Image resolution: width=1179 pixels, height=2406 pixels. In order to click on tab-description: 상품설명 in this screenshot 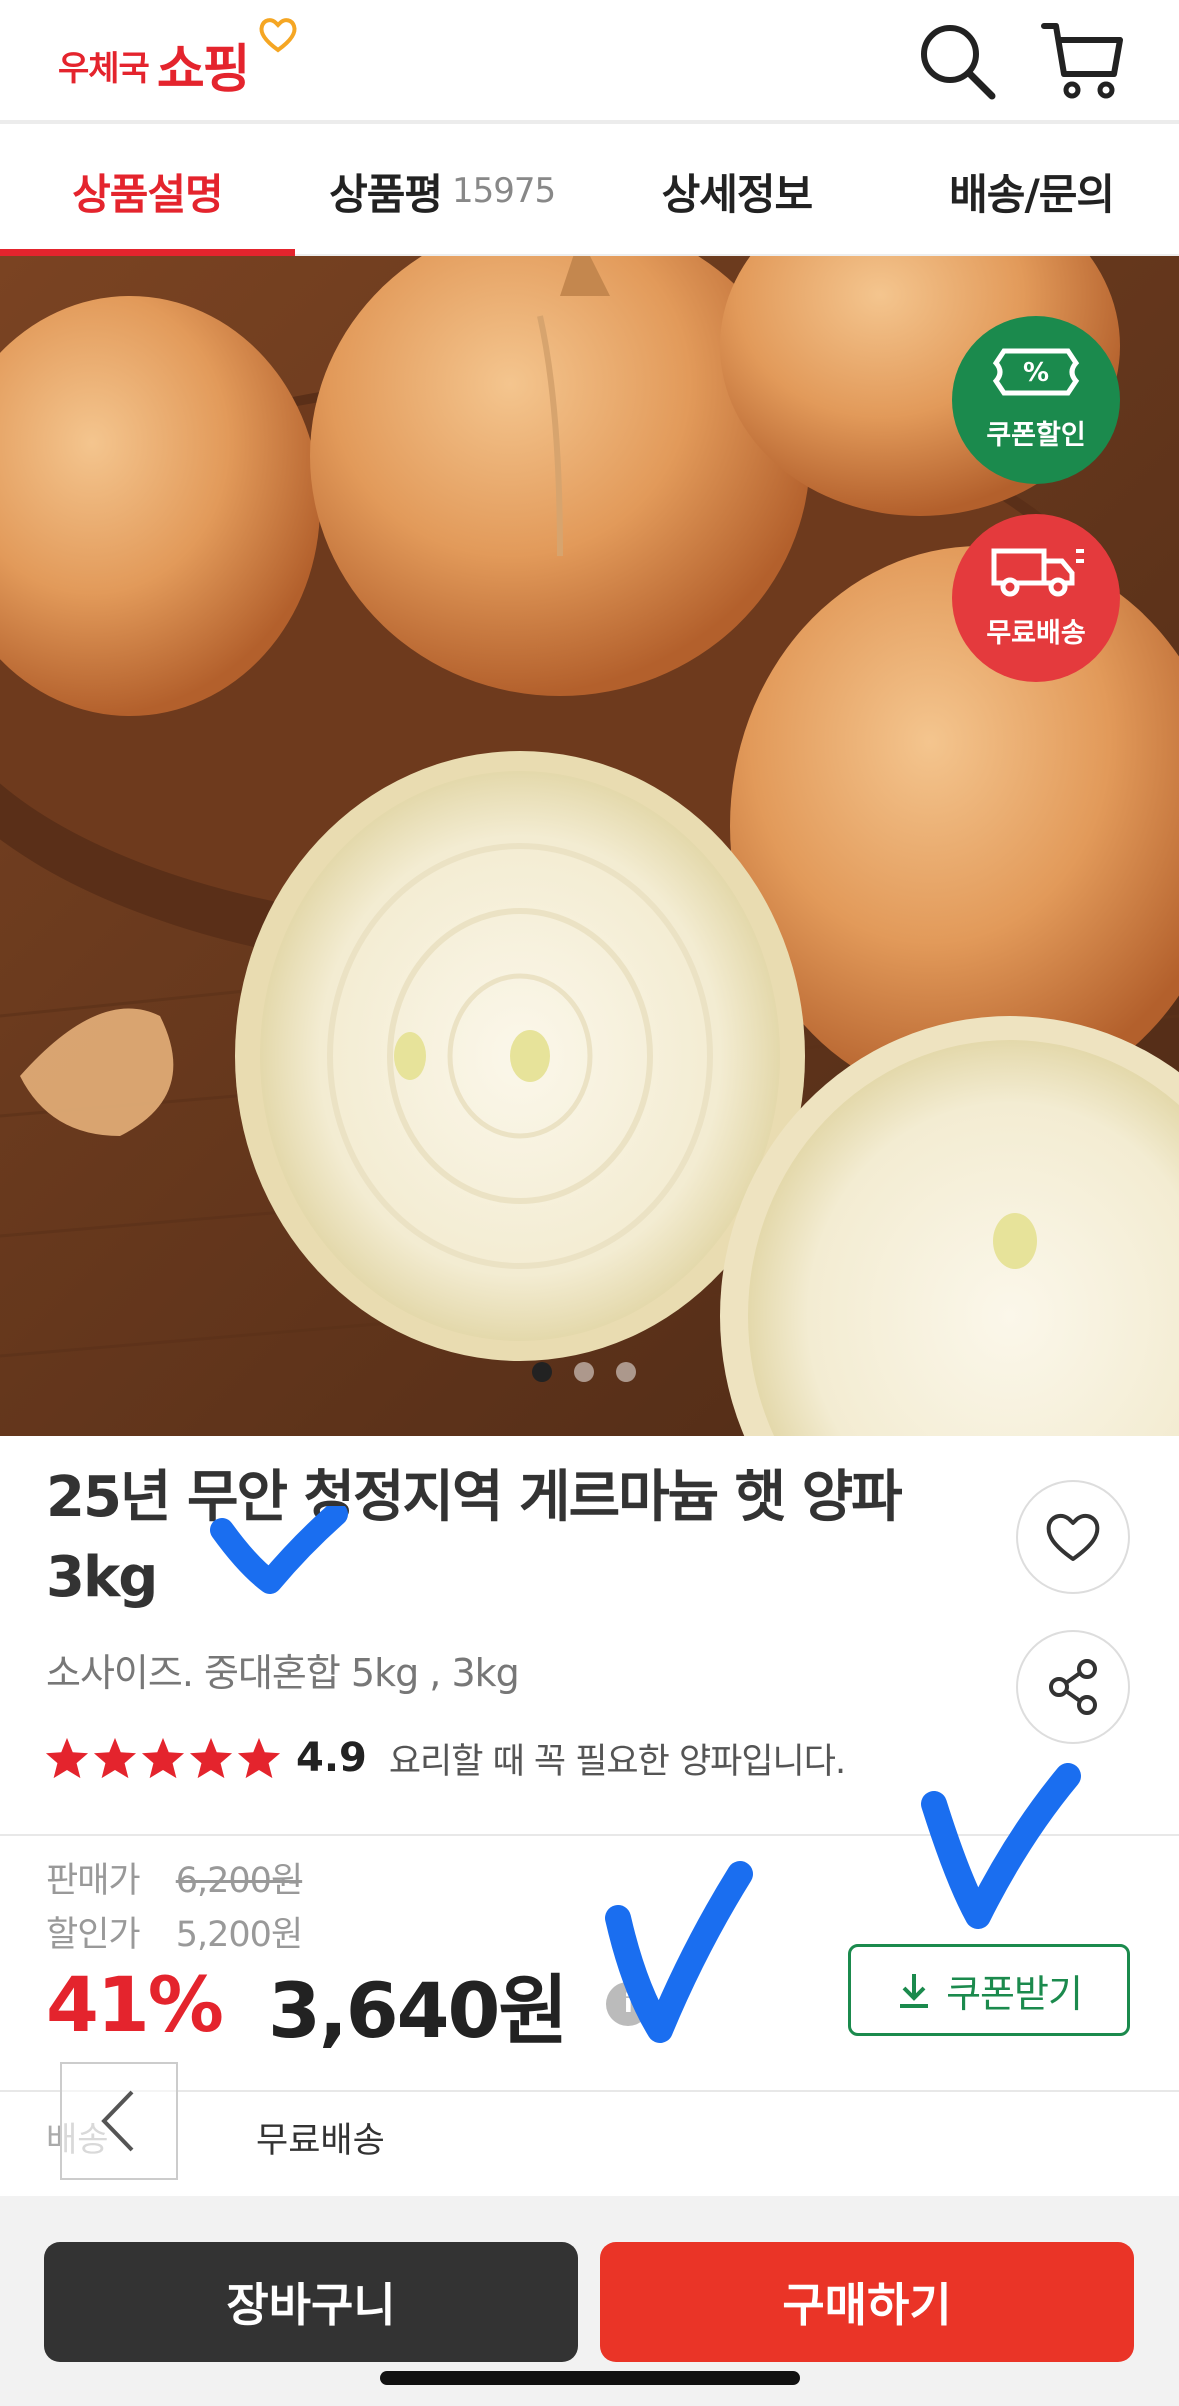, I will do `click(147, 192)`.